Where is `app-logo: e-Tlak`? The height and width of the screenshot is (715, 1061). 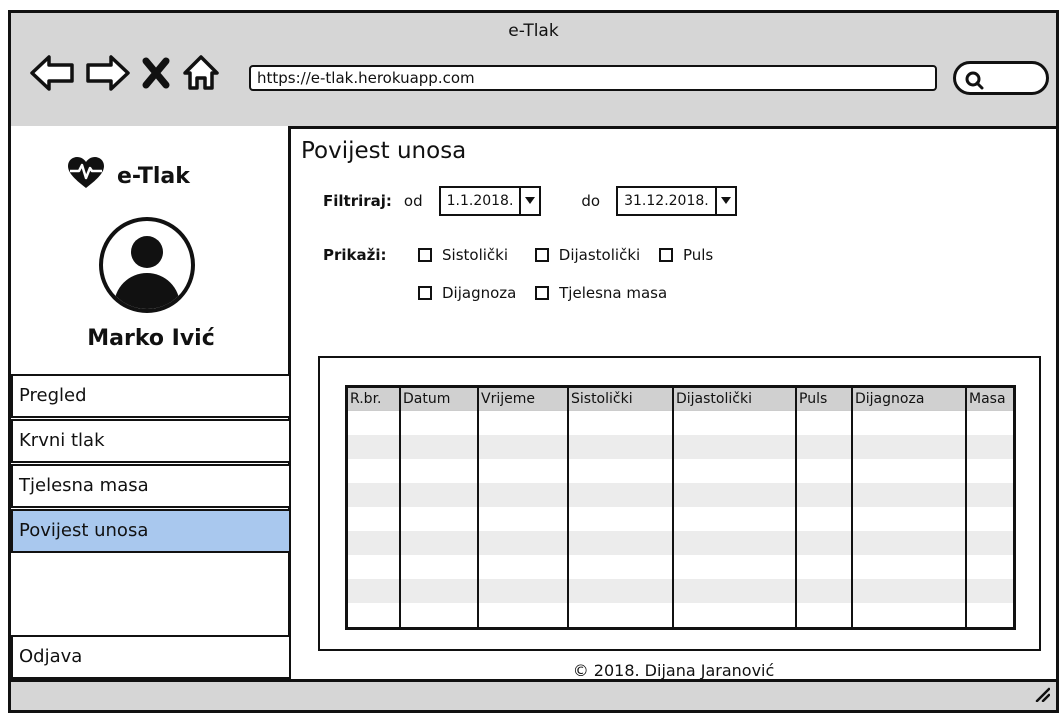 app-logo: e-Tlak is located at coordinates (128, 176).